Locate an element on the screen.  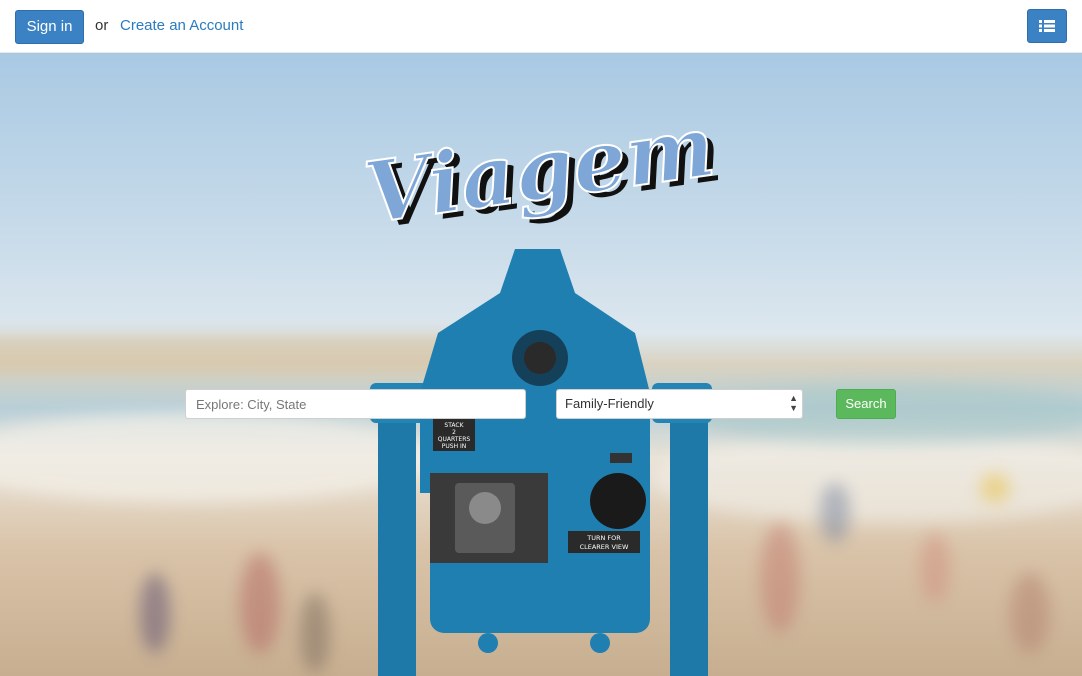
search-input is located at coordinates (355, 404).